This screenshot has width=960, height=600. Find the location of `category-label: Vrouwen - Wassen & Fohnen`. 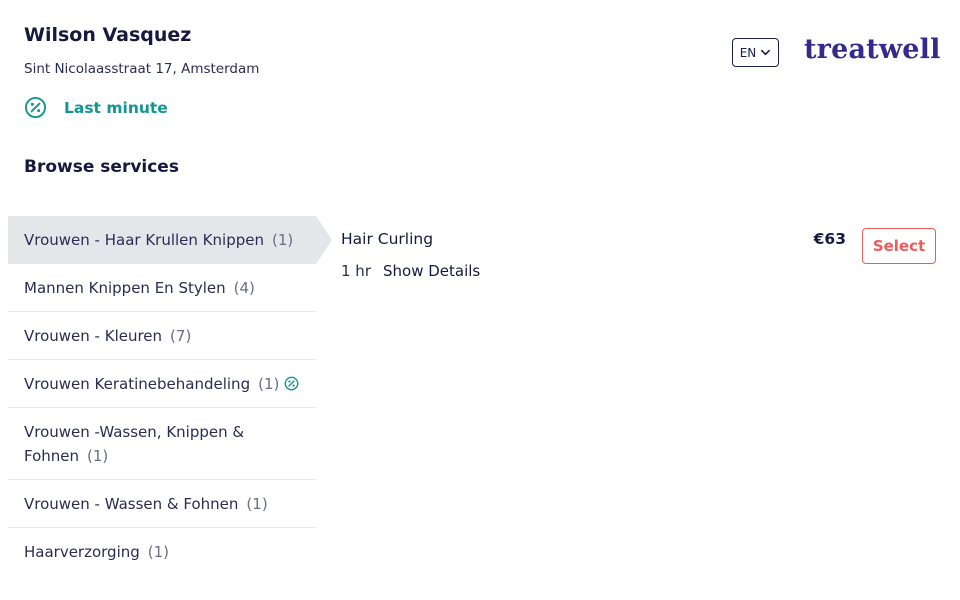

category-label: Vrouwen - Wassen & Fohnen is located at coordinates (131, 503).